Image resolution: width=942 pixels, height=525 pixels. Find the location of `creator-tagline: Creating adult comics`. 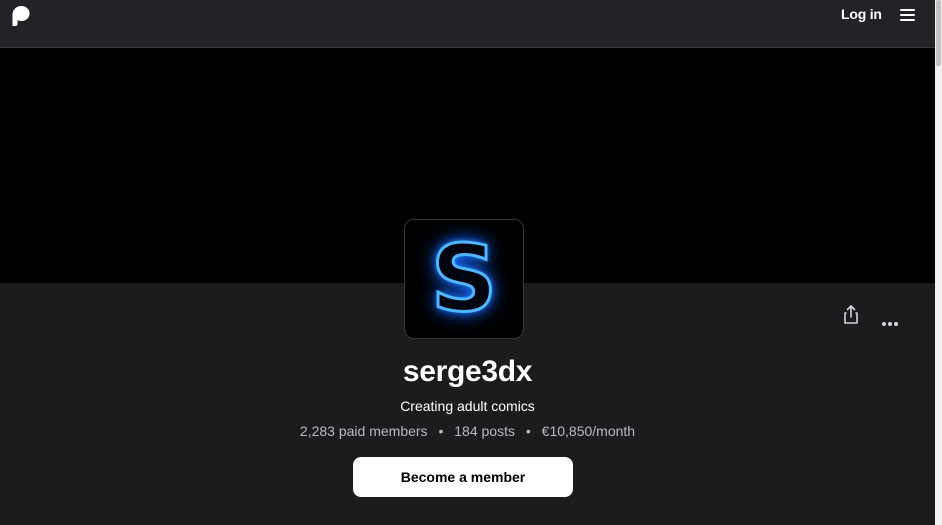

creator-tagline: Creating adult comics is located at coordinates (467, 406).